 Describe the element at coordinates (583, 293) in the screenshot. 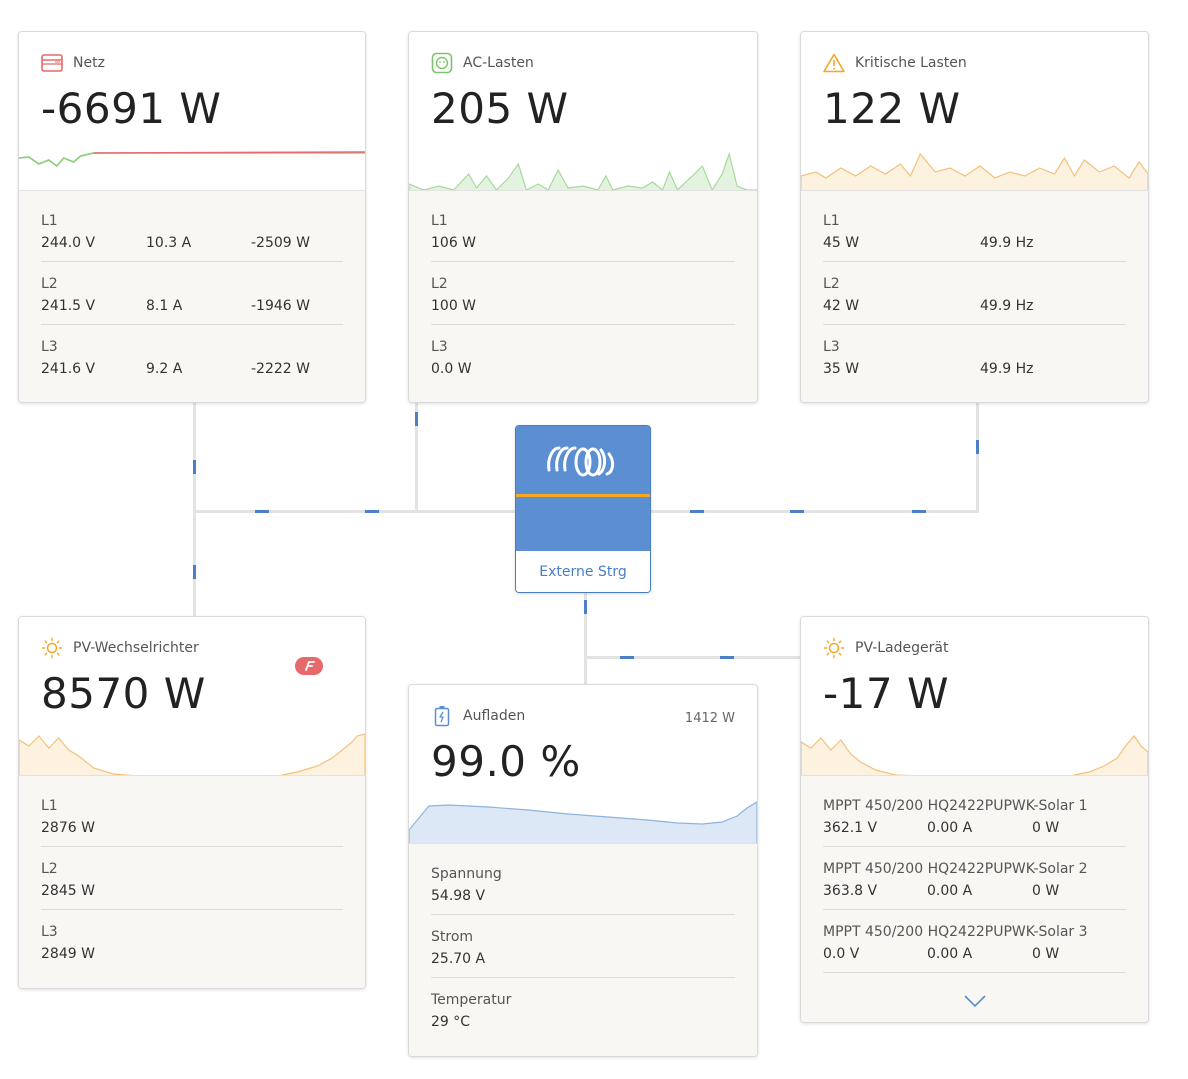

I see `ac-lasten-row-l2: L2 100 W` at that location.